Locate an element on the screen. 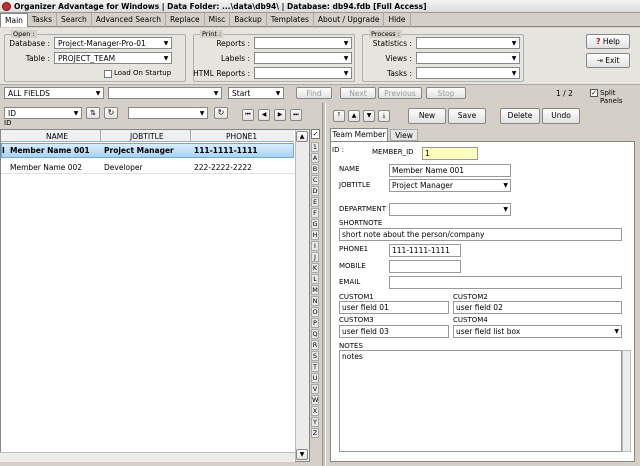 The width and height of the screenshot is (640, 466). alpha-x: X is located at coordinates (315, 411).